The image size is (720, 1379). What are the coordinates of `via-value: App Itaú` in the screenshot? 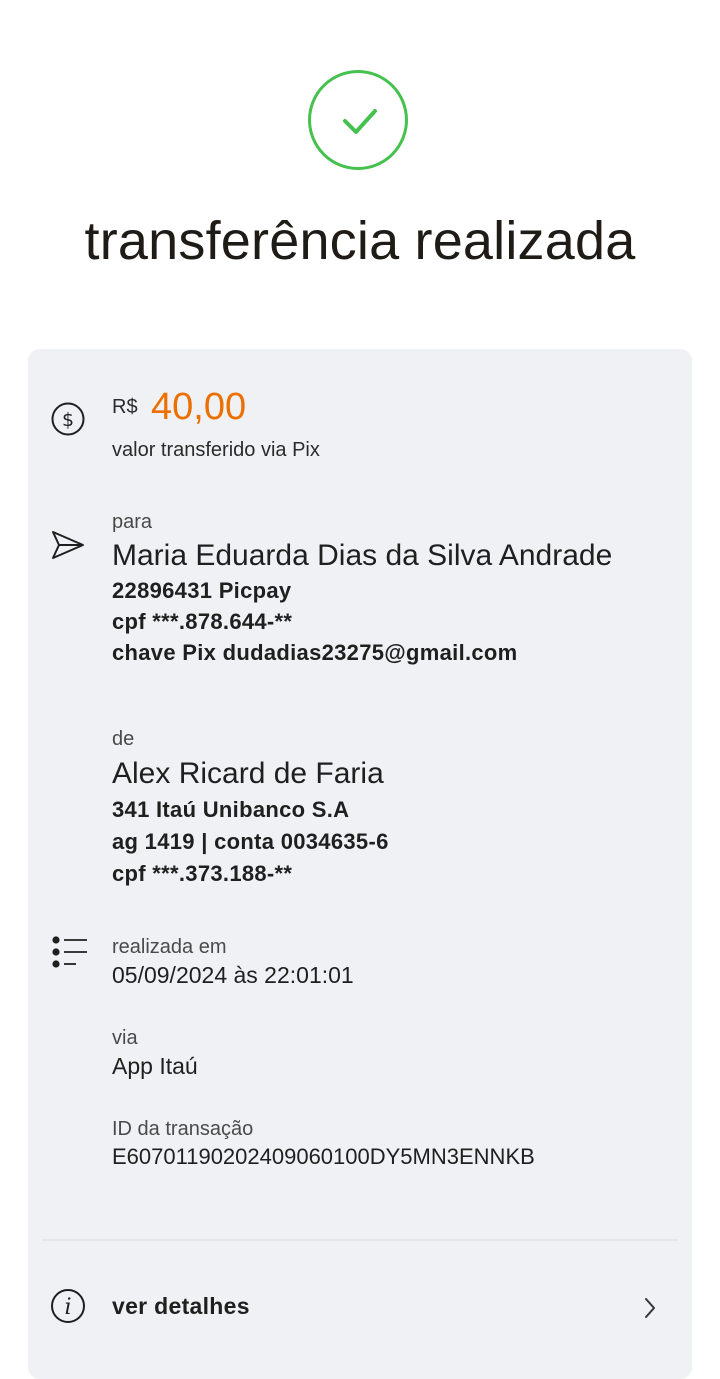 It's located at (155, 1066).